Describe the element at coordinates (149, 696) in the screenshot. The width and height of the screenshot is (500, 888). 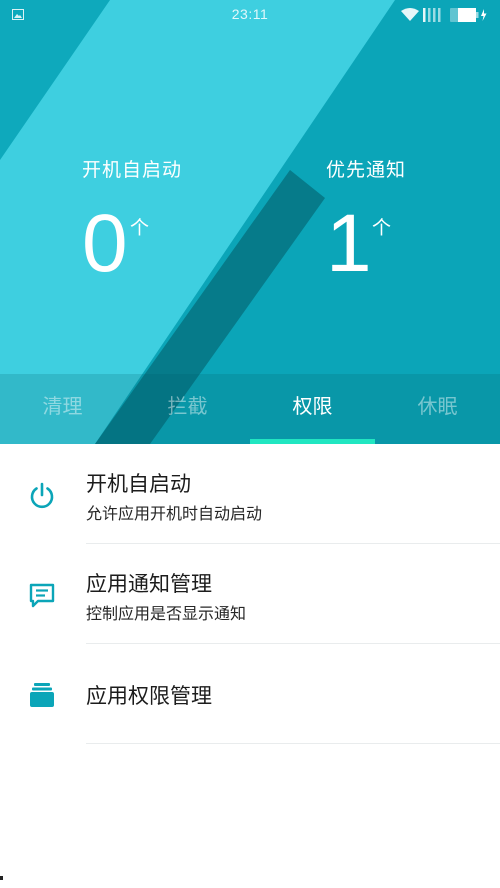
I see `list-item-title: 应用权限管理` at that location.